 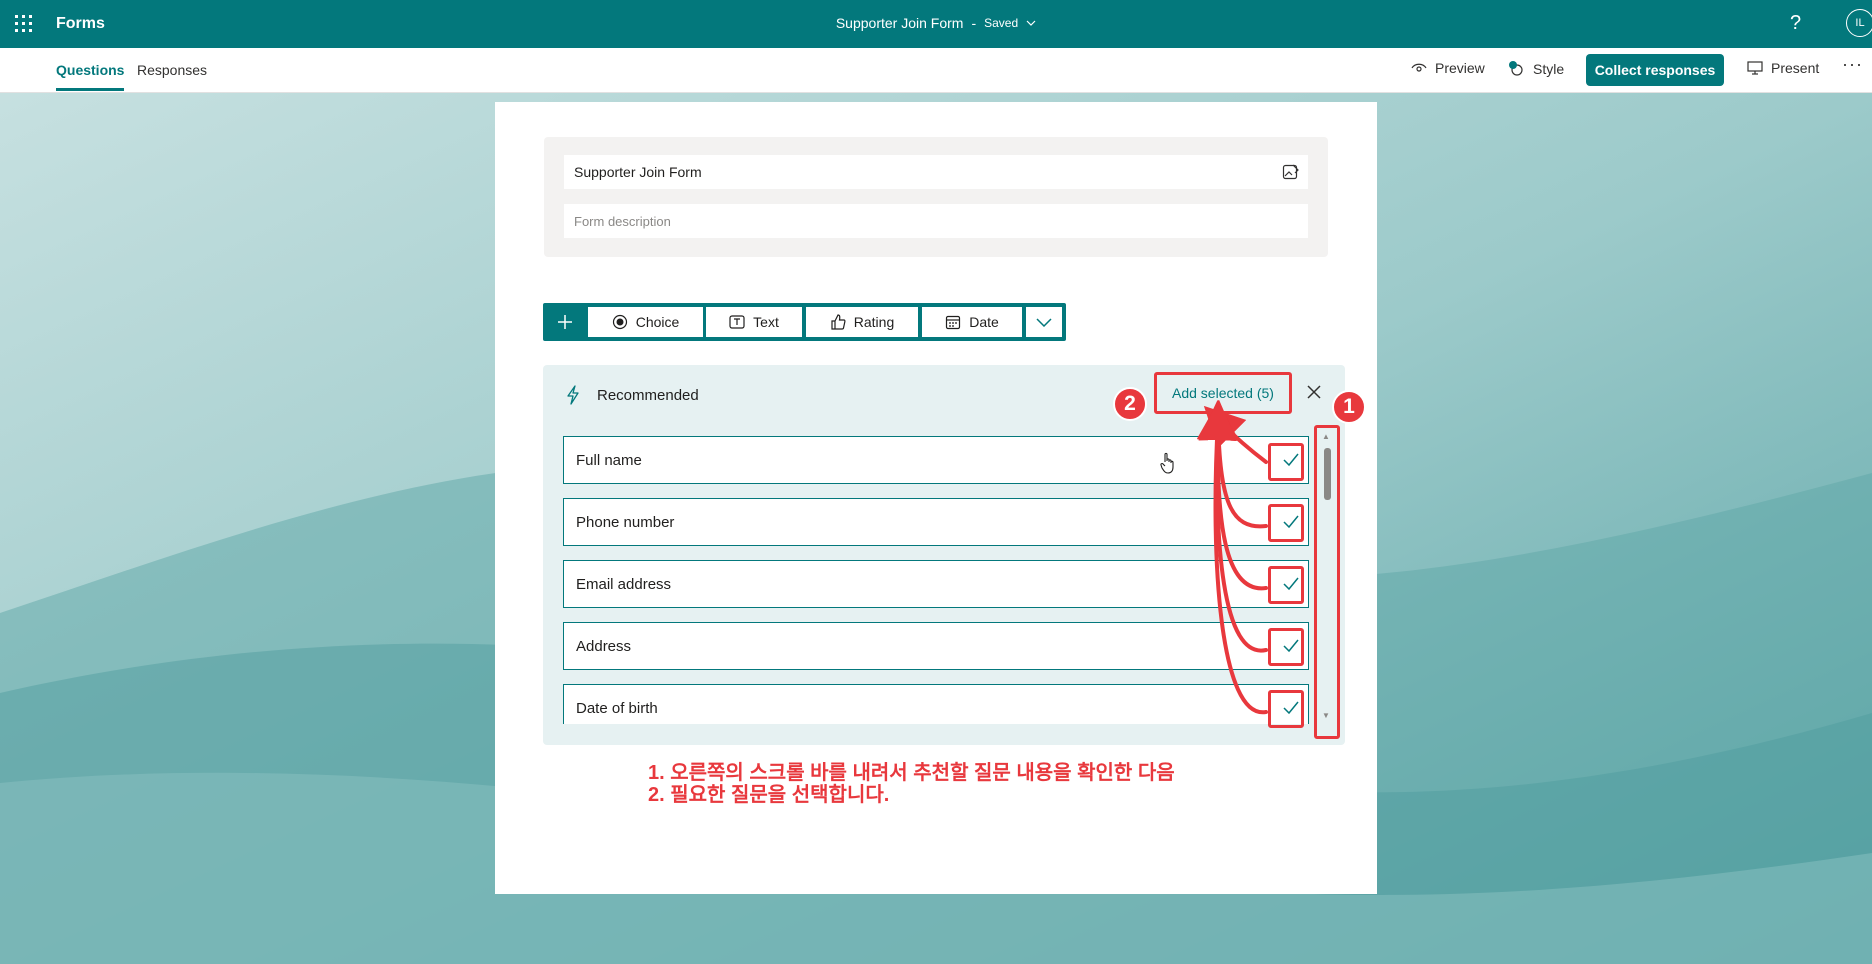 What do you see at coordinates (1655, 70) in the screenshot?
I see `collect-responses-button: Collect responses` at bounding box center [1655, 70].